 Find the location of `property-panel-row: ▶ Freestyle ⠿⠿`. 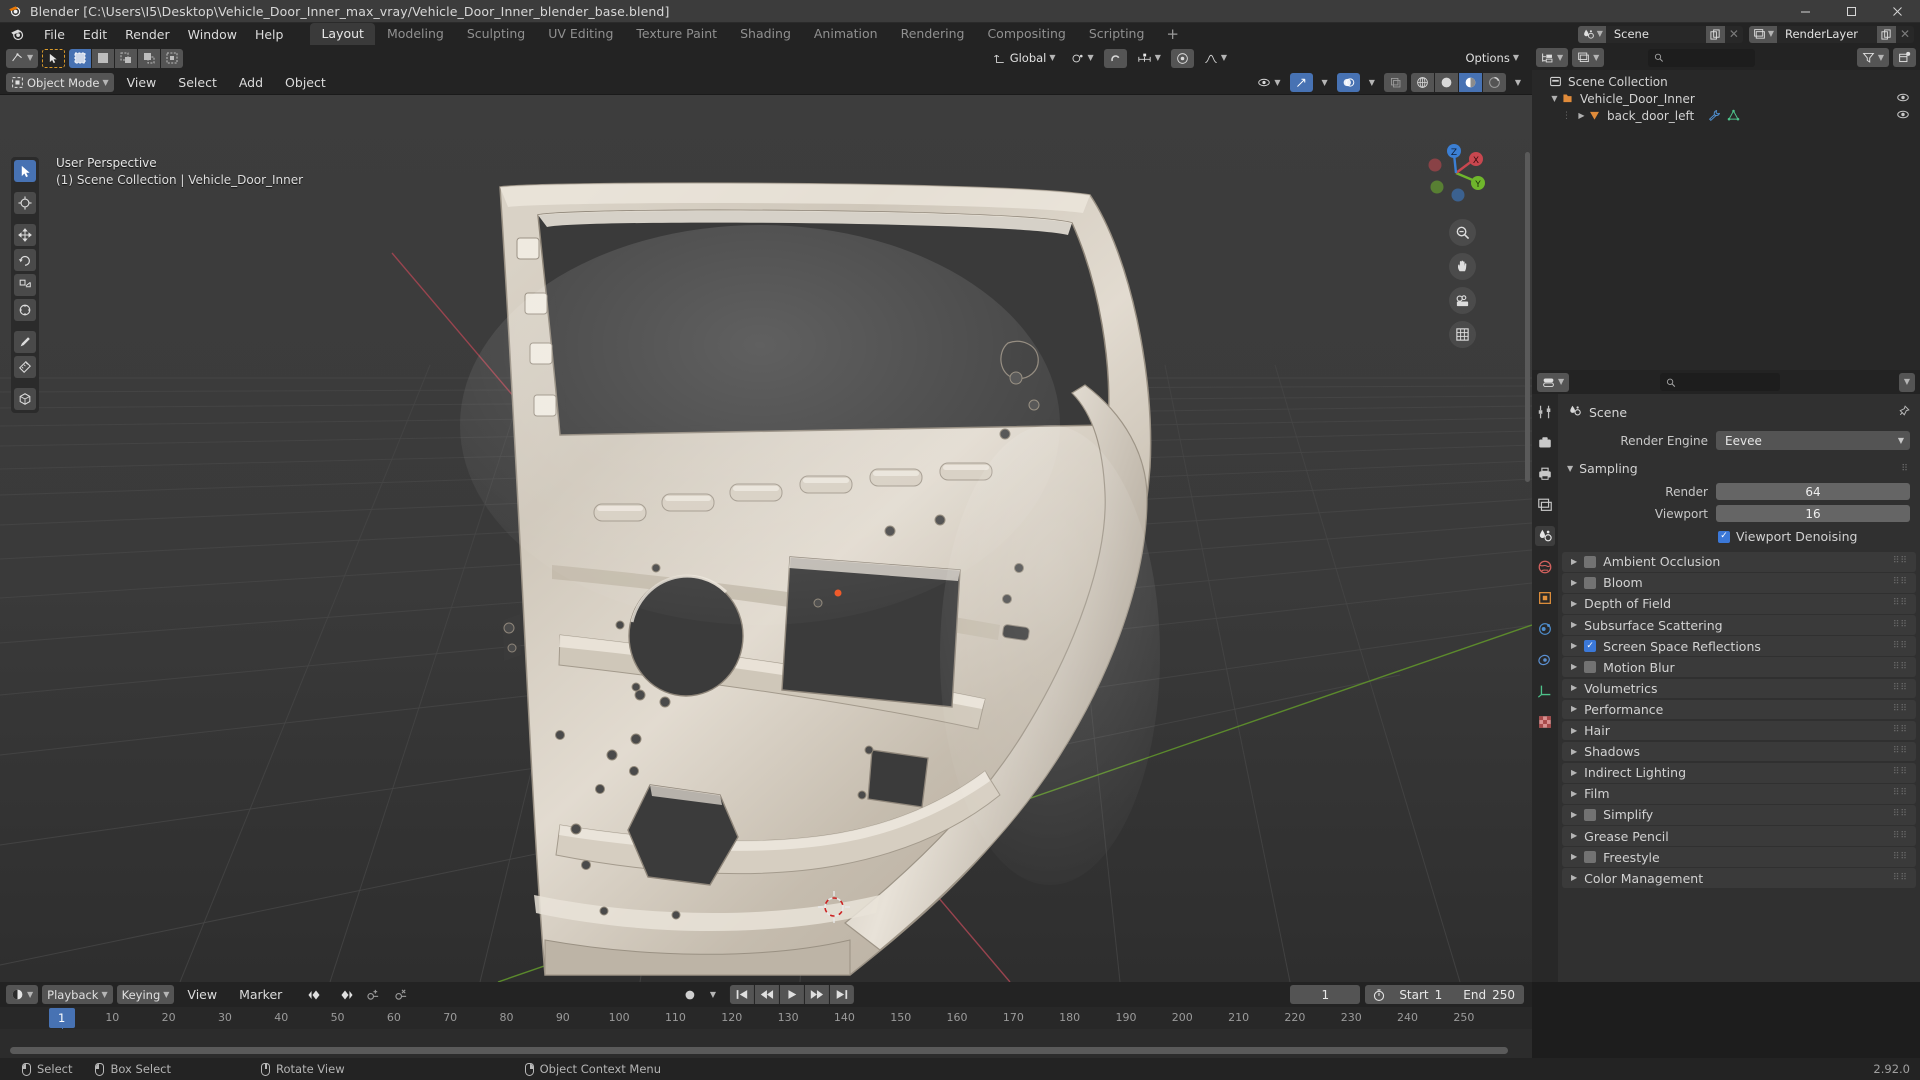

property-panel-row: ▶ Freestyle ⠿⠿ is located at coordinates (1739, 857).